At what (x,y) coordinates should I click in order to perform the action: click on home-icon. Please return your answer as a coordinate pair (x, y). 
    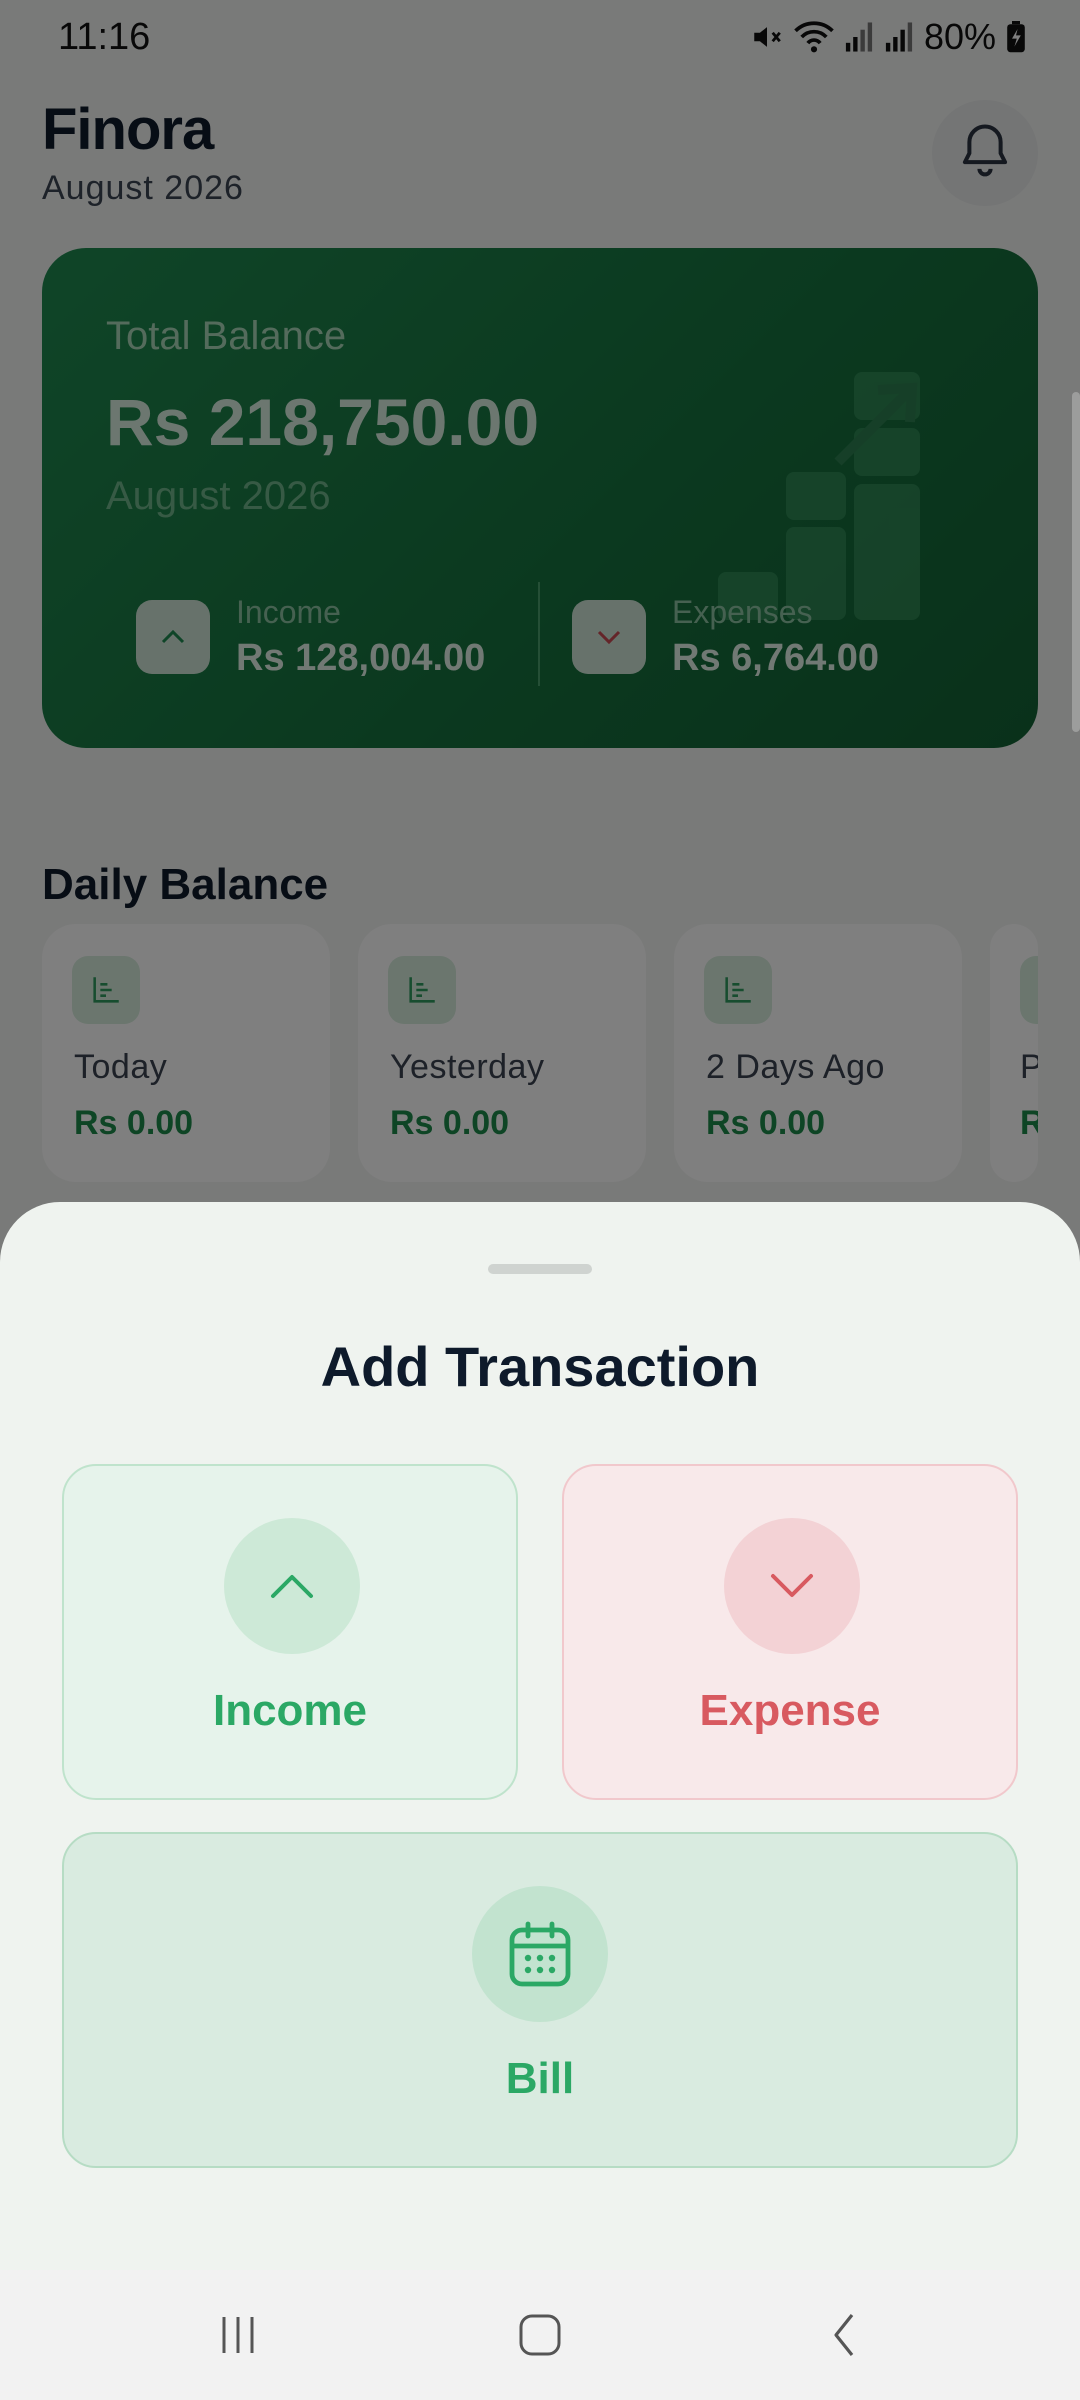
    Looking at the image, I should click on (540, 2337).